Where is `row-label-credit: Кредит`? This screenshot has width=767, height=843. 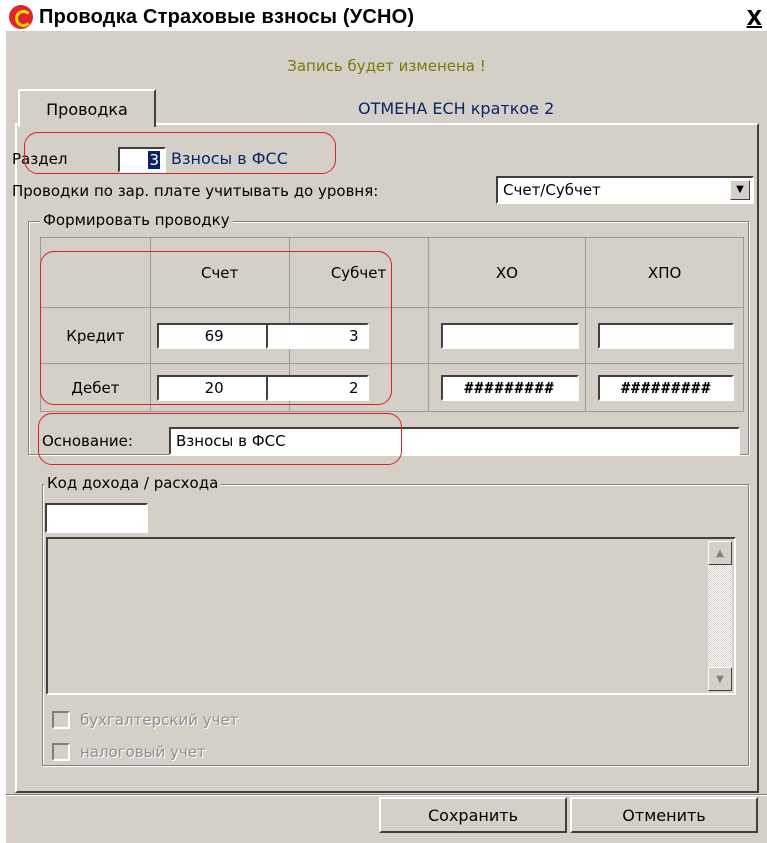
row-label-credit: Кредит is located at coordinates (95, 335).